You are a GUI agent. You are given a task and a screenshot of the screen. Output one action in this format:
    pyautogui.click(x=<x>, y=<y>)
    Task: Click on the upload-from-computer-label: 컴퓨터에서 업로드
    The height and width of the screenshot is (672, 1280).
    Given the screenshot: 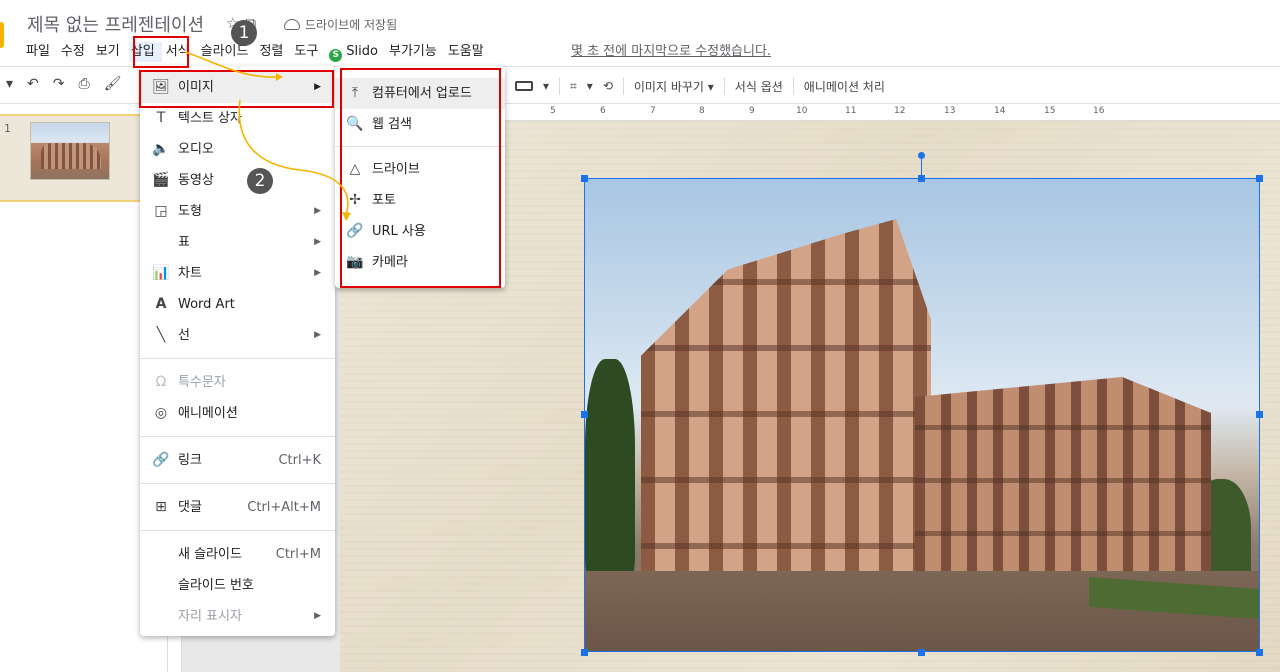 What is the action you would take?
    pyautogui.click(x=422, y=93)
    